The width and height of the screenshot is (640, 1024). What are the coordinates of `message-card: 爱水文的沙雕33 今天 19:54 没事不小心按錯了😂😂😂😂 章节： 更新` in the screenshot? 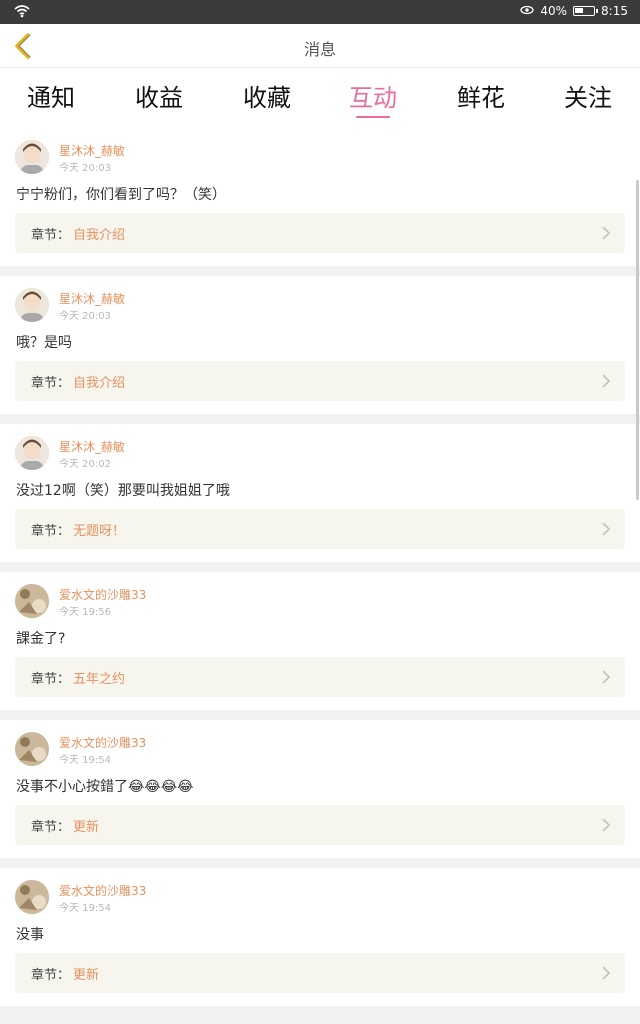 It's located at (320, 789).